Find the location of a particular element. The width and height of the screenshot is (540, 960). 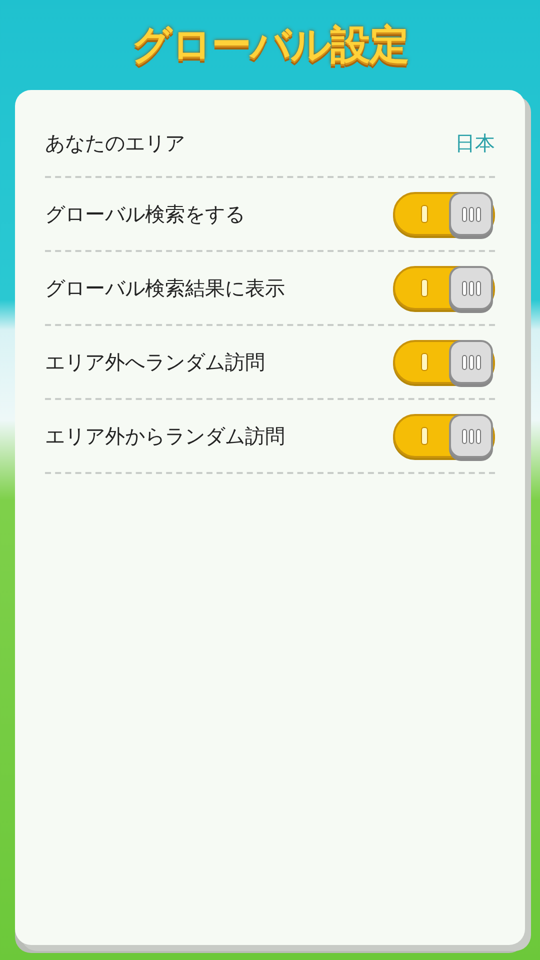

setting-label: エリア外へランダム訪問 is located at coordinates (155, 362).